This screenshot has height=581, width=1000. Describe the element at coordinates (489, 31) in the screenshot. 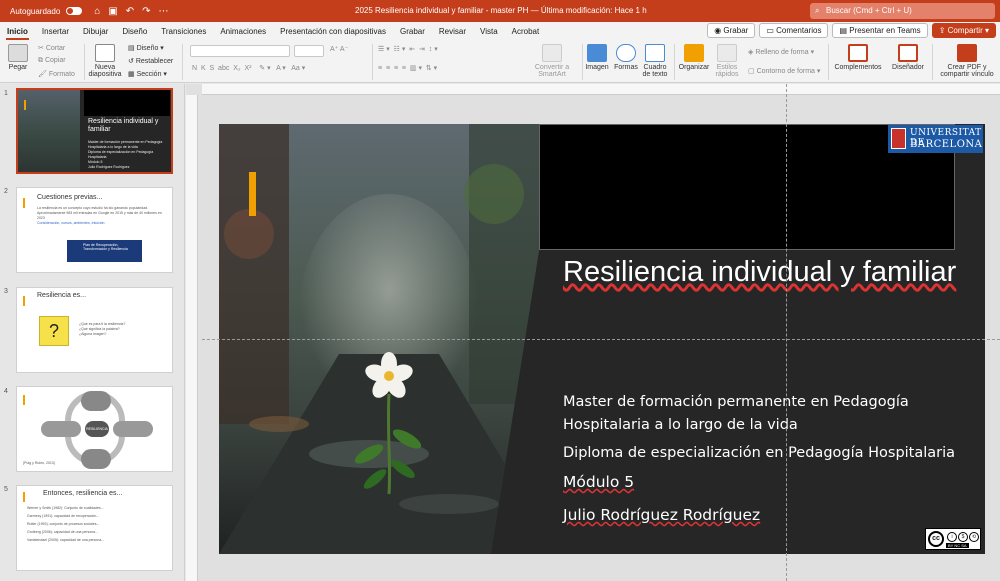

I see `tab-vista: Vista` at that location.